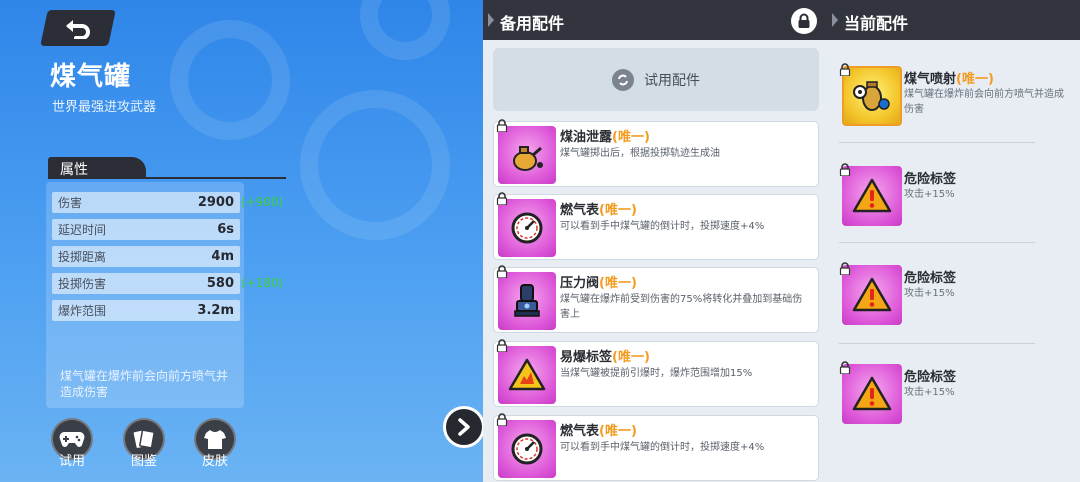 The width and height of the screenshot is (1080, 482). I want to click on lock-button, so click(804, 21).